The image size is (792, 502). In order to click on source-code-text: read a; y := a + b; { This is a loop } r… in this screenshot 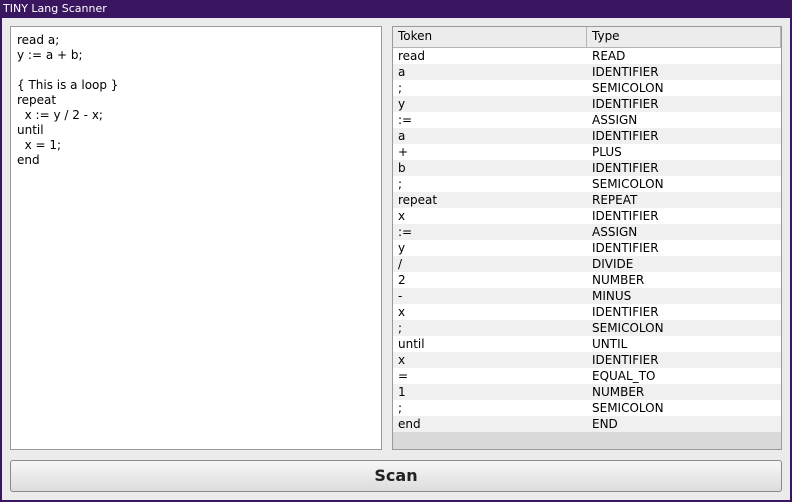, I will do `click(196, 100)`.